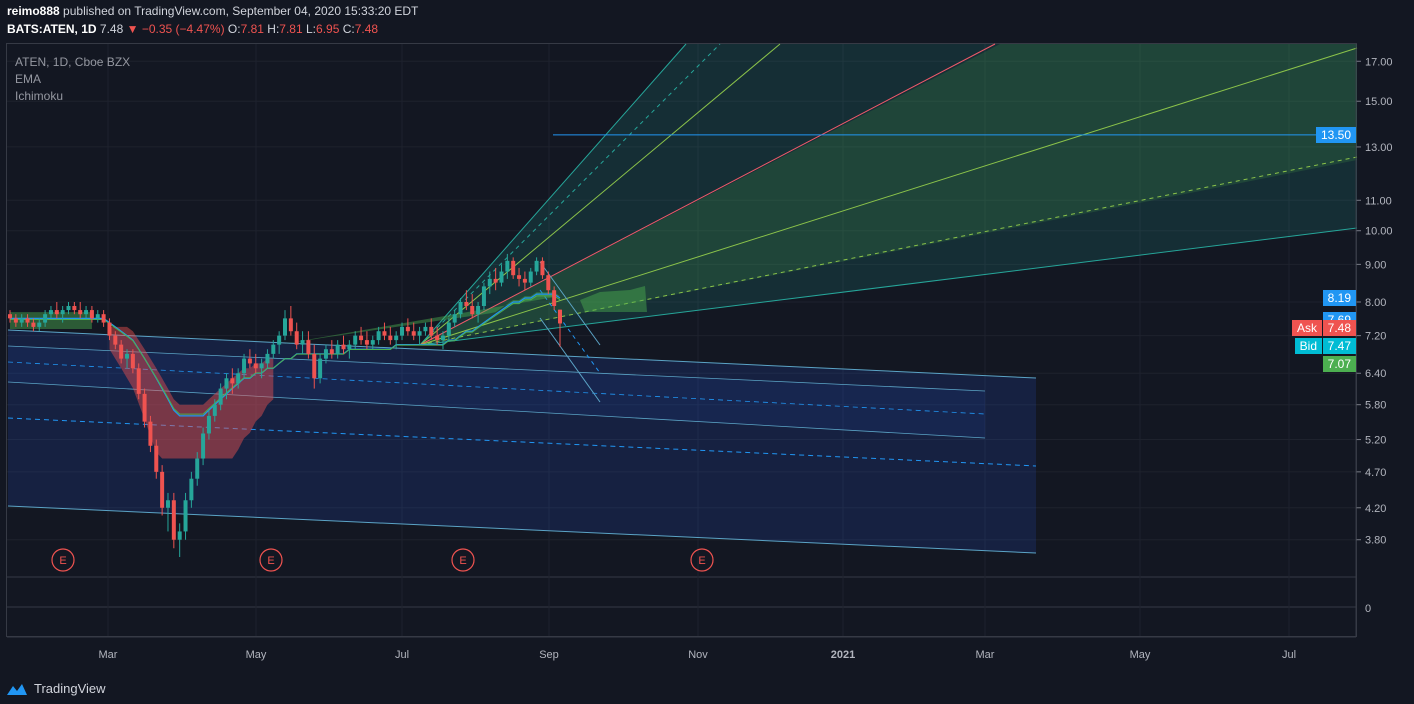 The width and height of the screenshot is (1414, 704). What do you see at coordinates (1379, 232) in the screenshot?
I see `y-tick-label: 10.00` at bounding box center [1379, 232].